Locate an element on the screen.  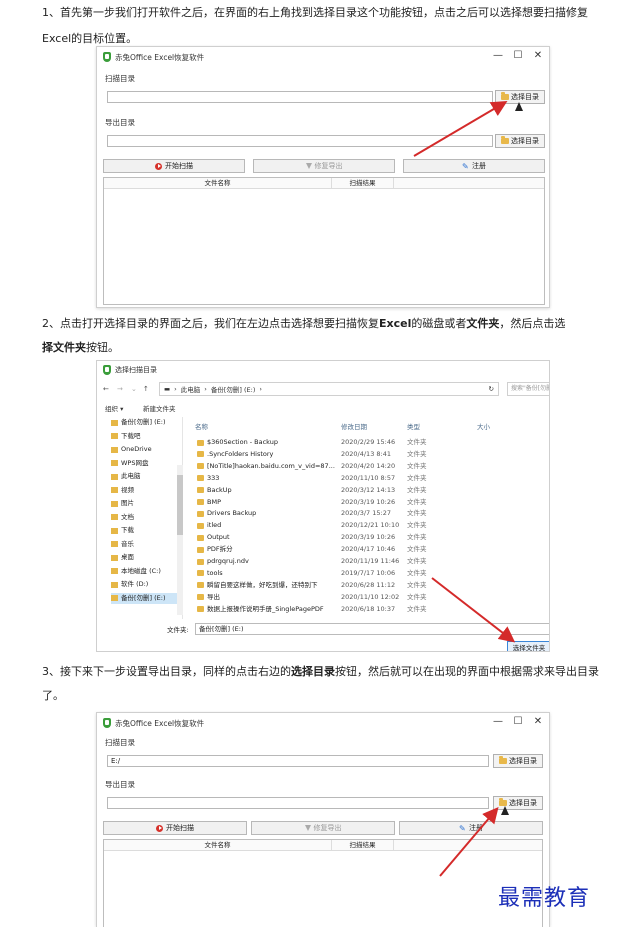
tree-item: 图片 is located at coordinates (146, 503).